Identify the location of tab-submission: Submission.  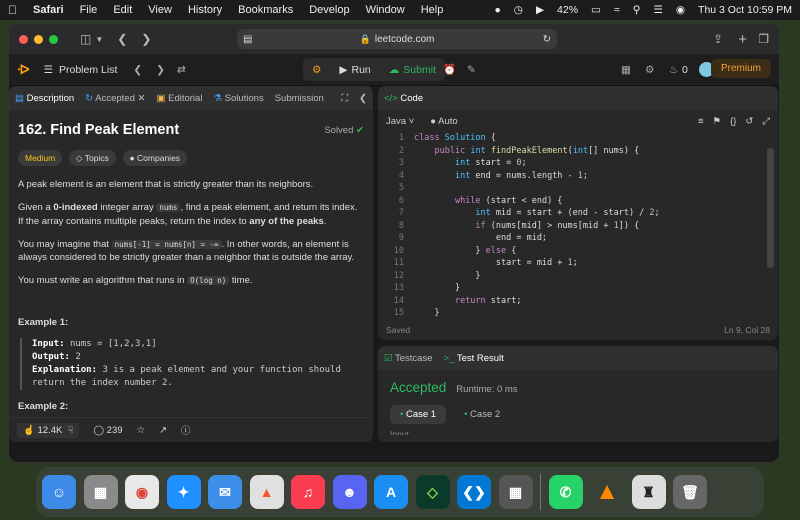
(299, 98).